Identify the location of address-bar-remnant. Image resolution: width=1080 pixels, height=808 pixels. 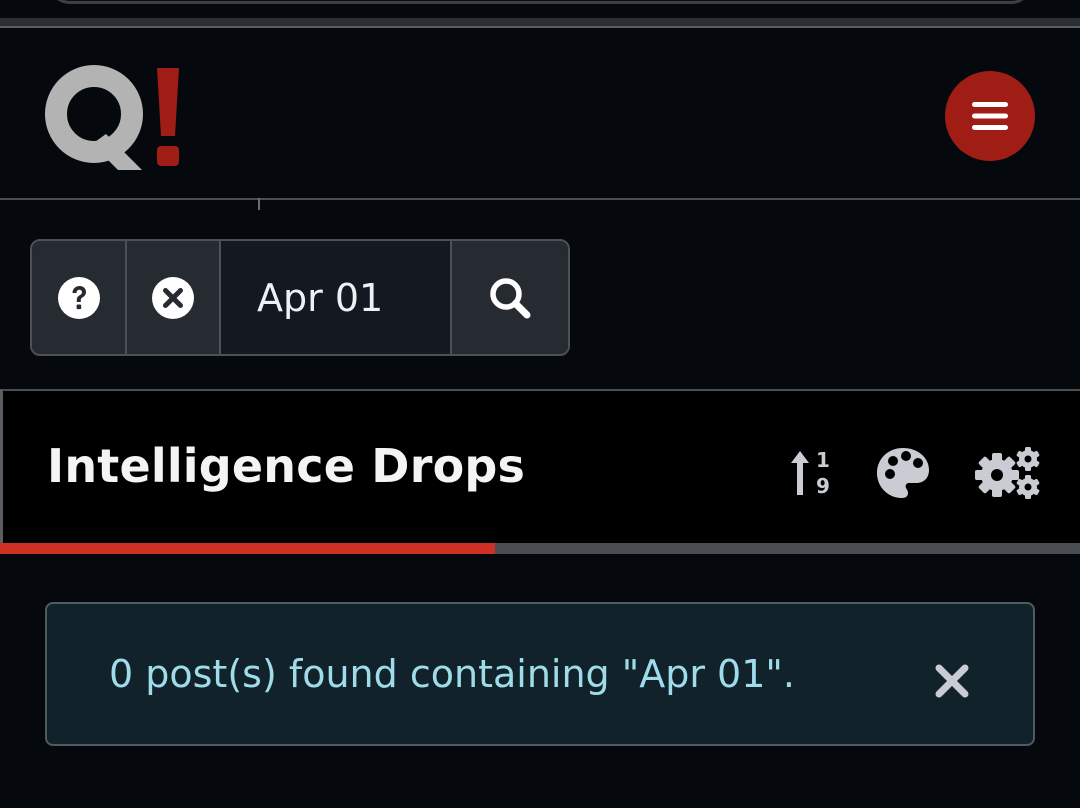
(540, 2).